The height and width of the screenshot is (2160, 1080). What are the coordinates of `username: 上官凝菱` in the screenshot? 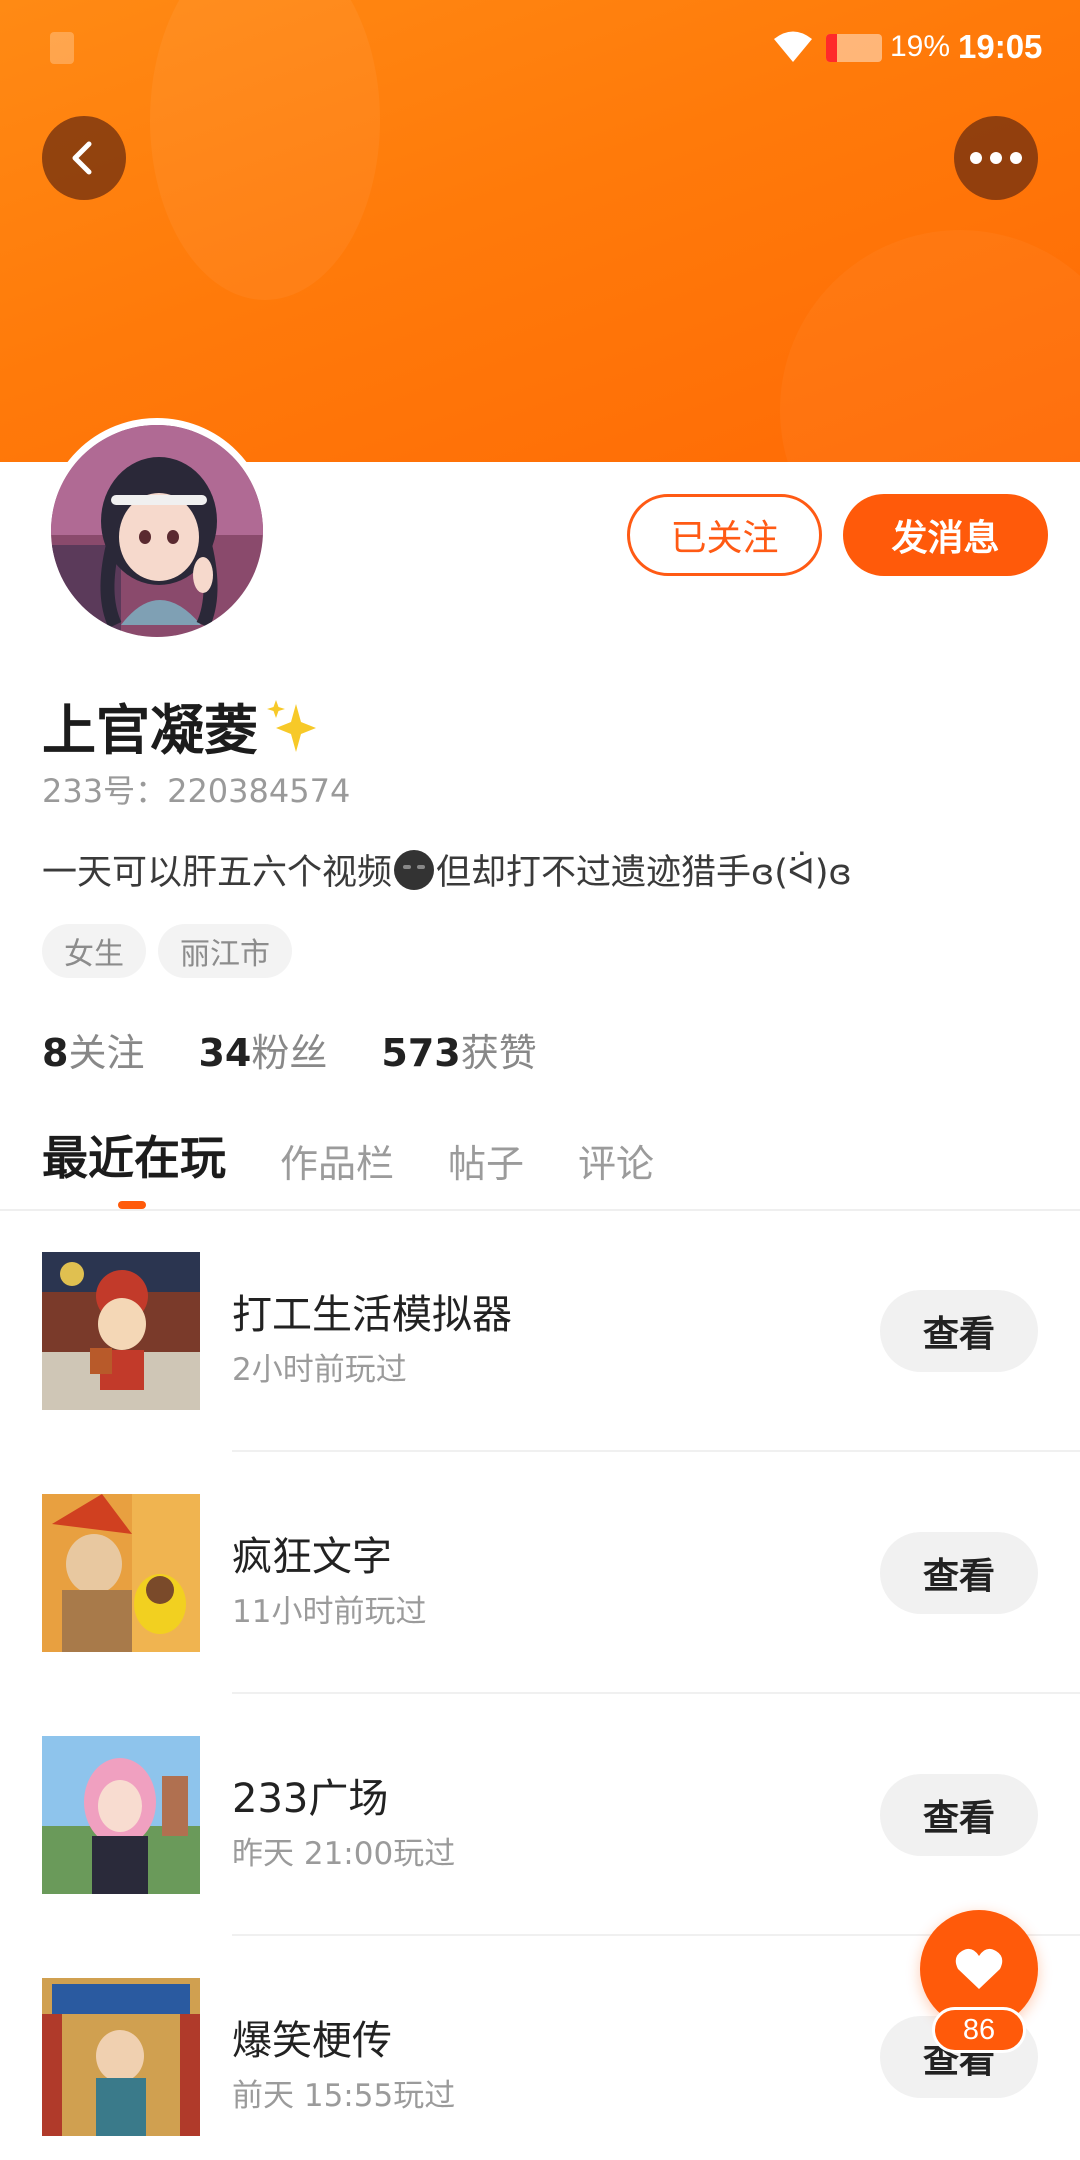 It's located at (150, 730).